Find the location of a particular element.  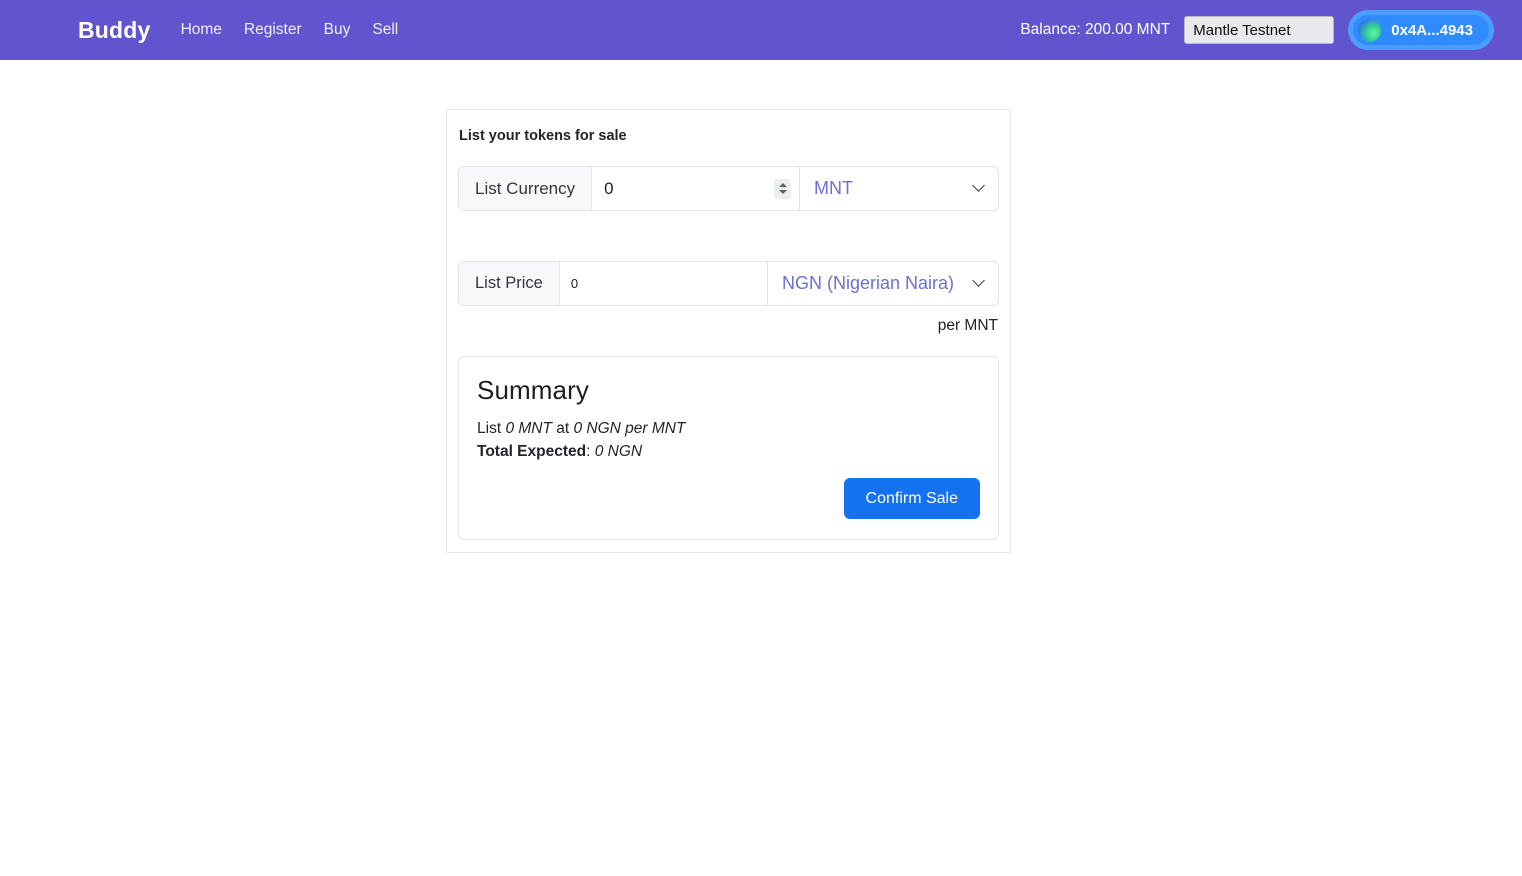

wallet-balance: Balance: 200.00 MNT is located at coordinates (1095, 30).